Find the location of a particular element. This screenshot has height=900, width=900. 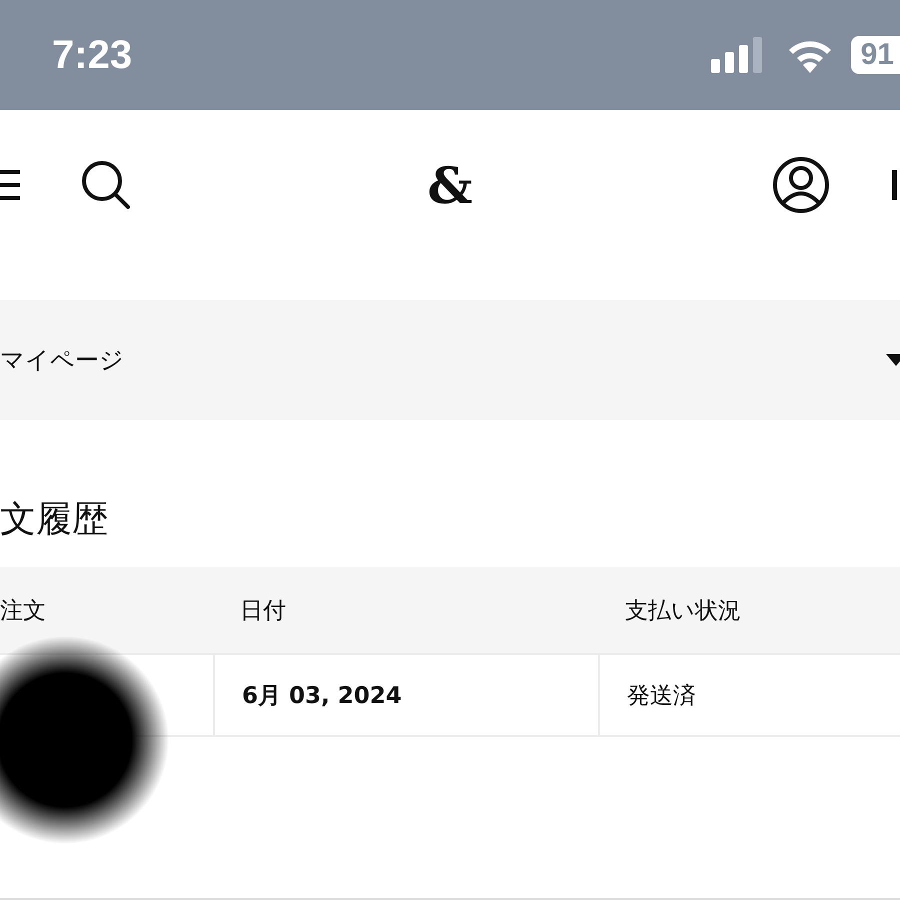

column-header: 支払い状況 is located at coordinates (683, 611).